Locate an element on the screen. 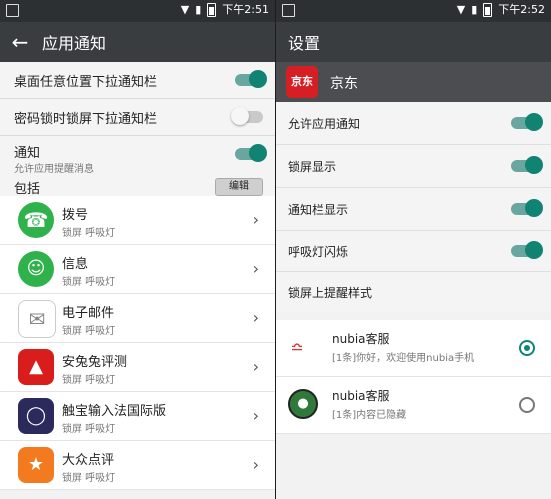 The image size is (551, 499). antutu-icon: ▲ is located at coordinates (36, 367).